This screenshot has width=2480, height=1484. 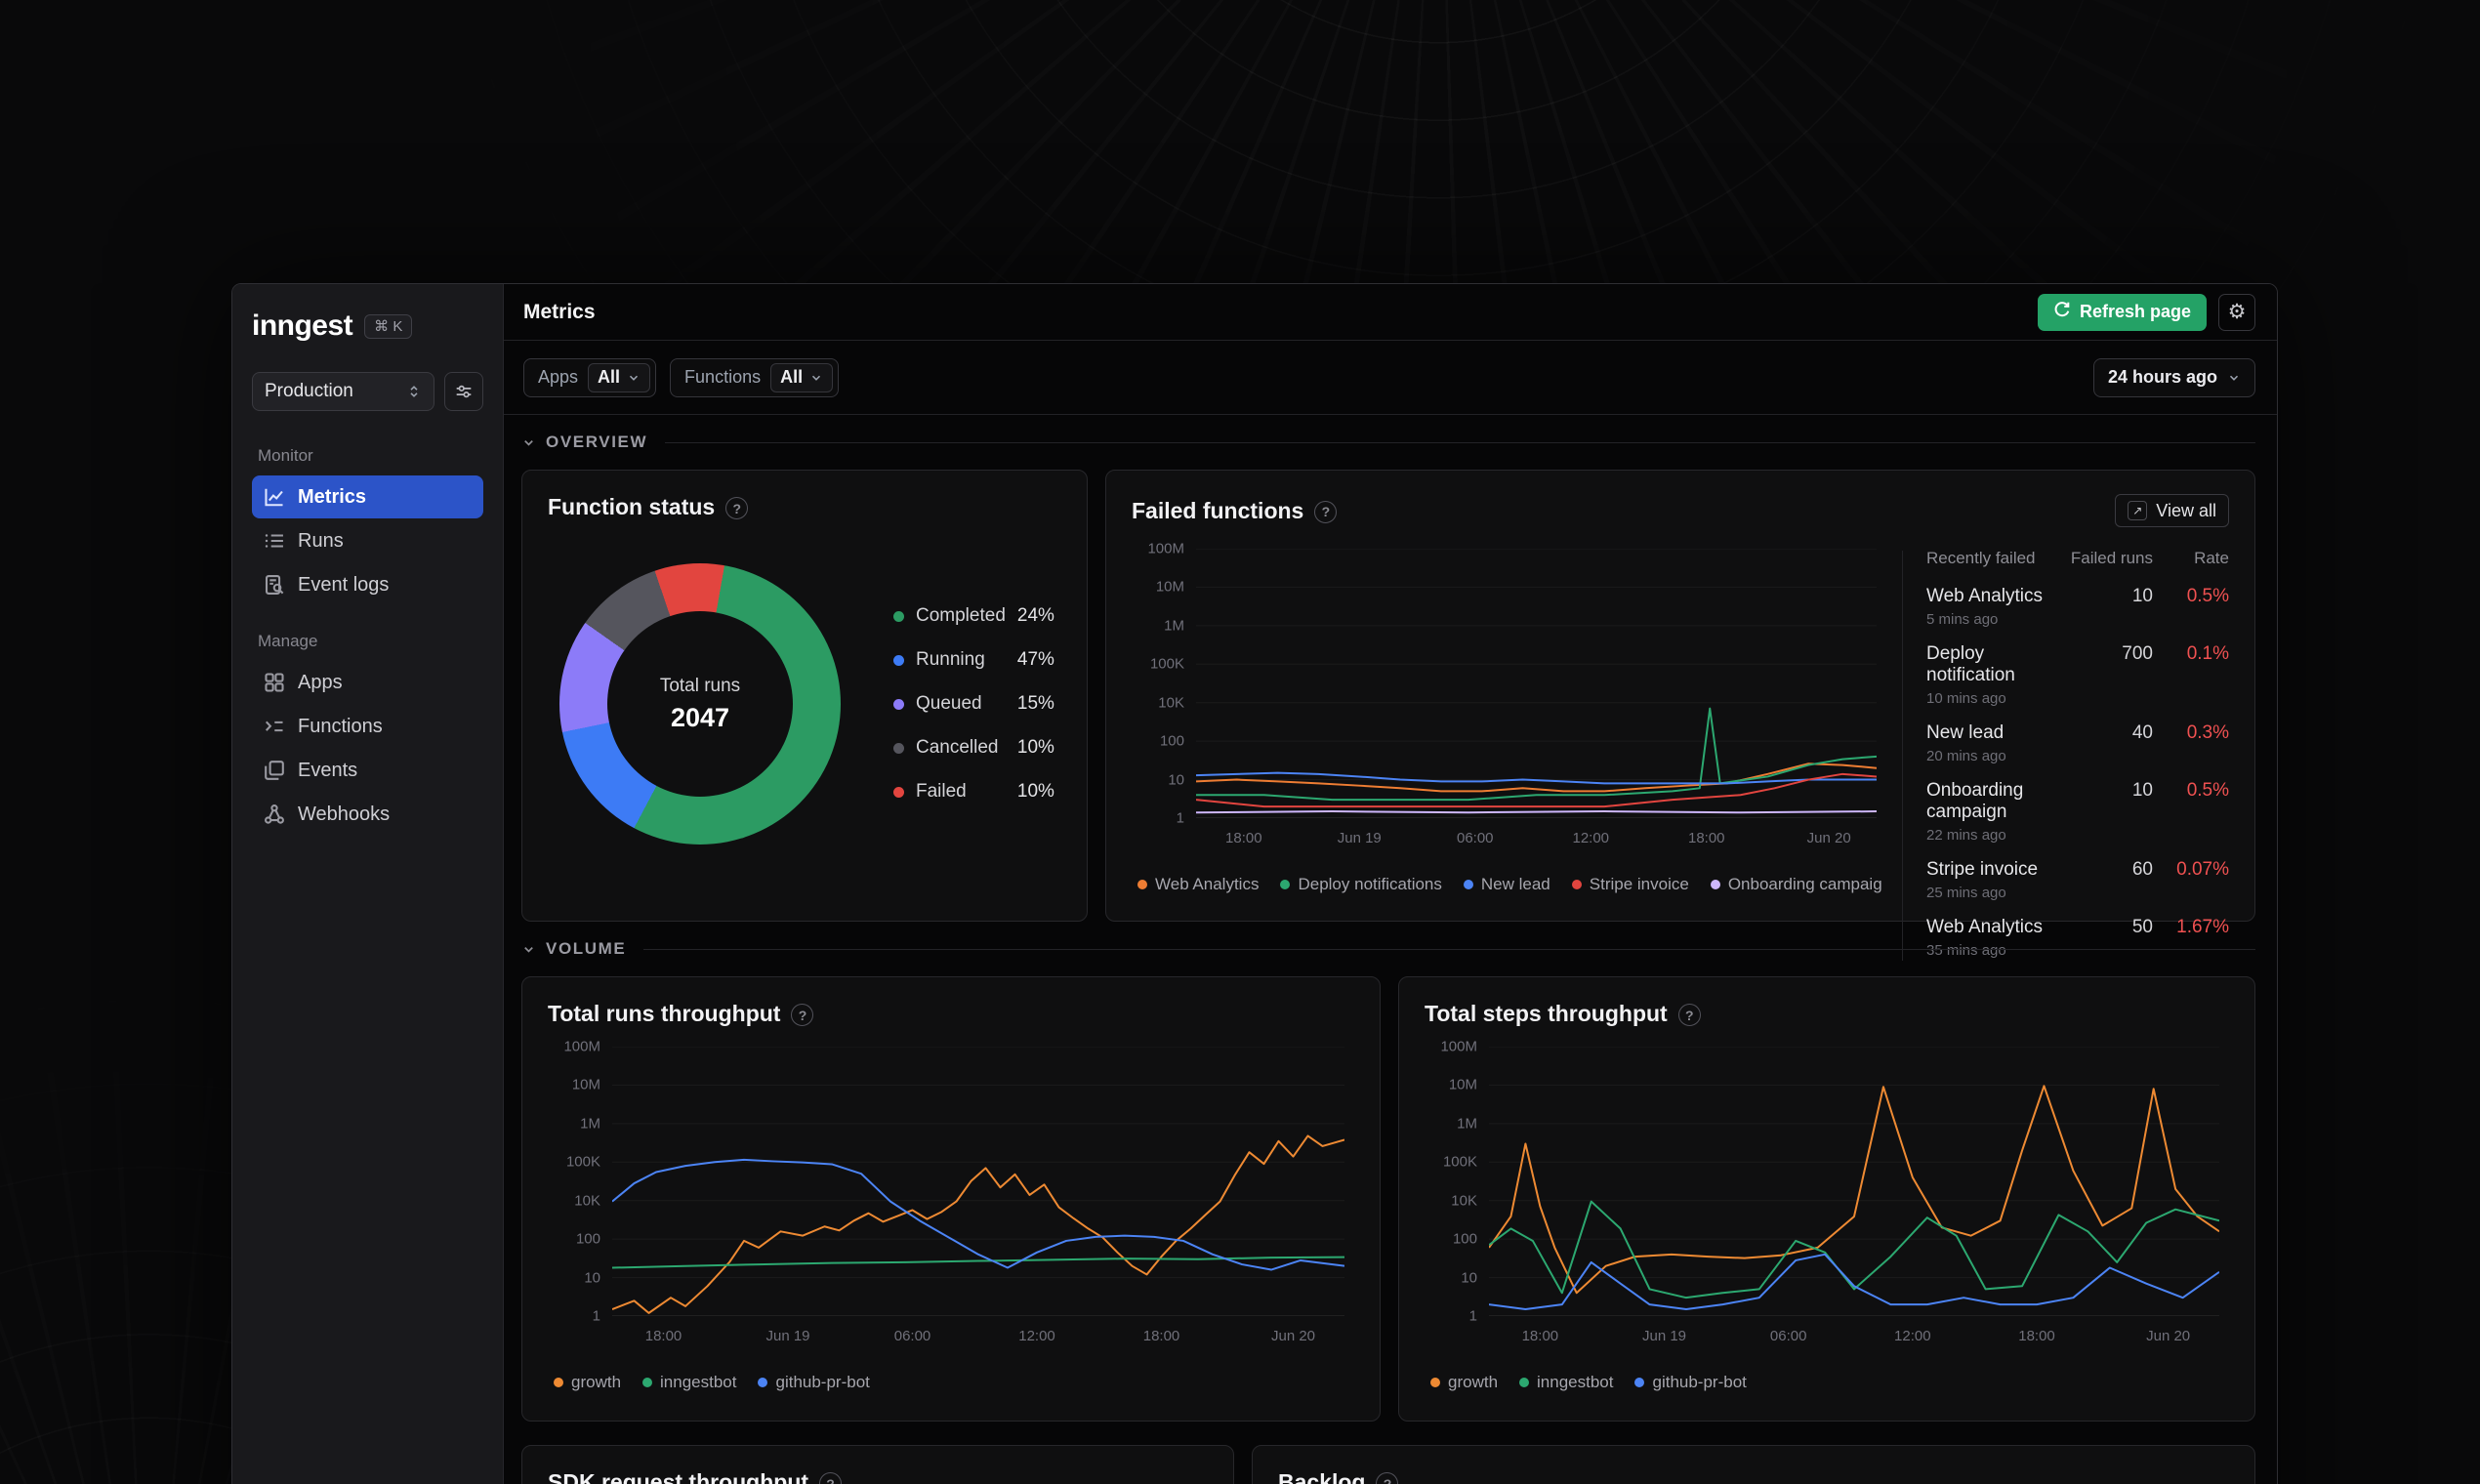 What do you see at coordinates (343, 392) in the screenshot?
I see `environment-select: Production` at bounding box center [343, 392].